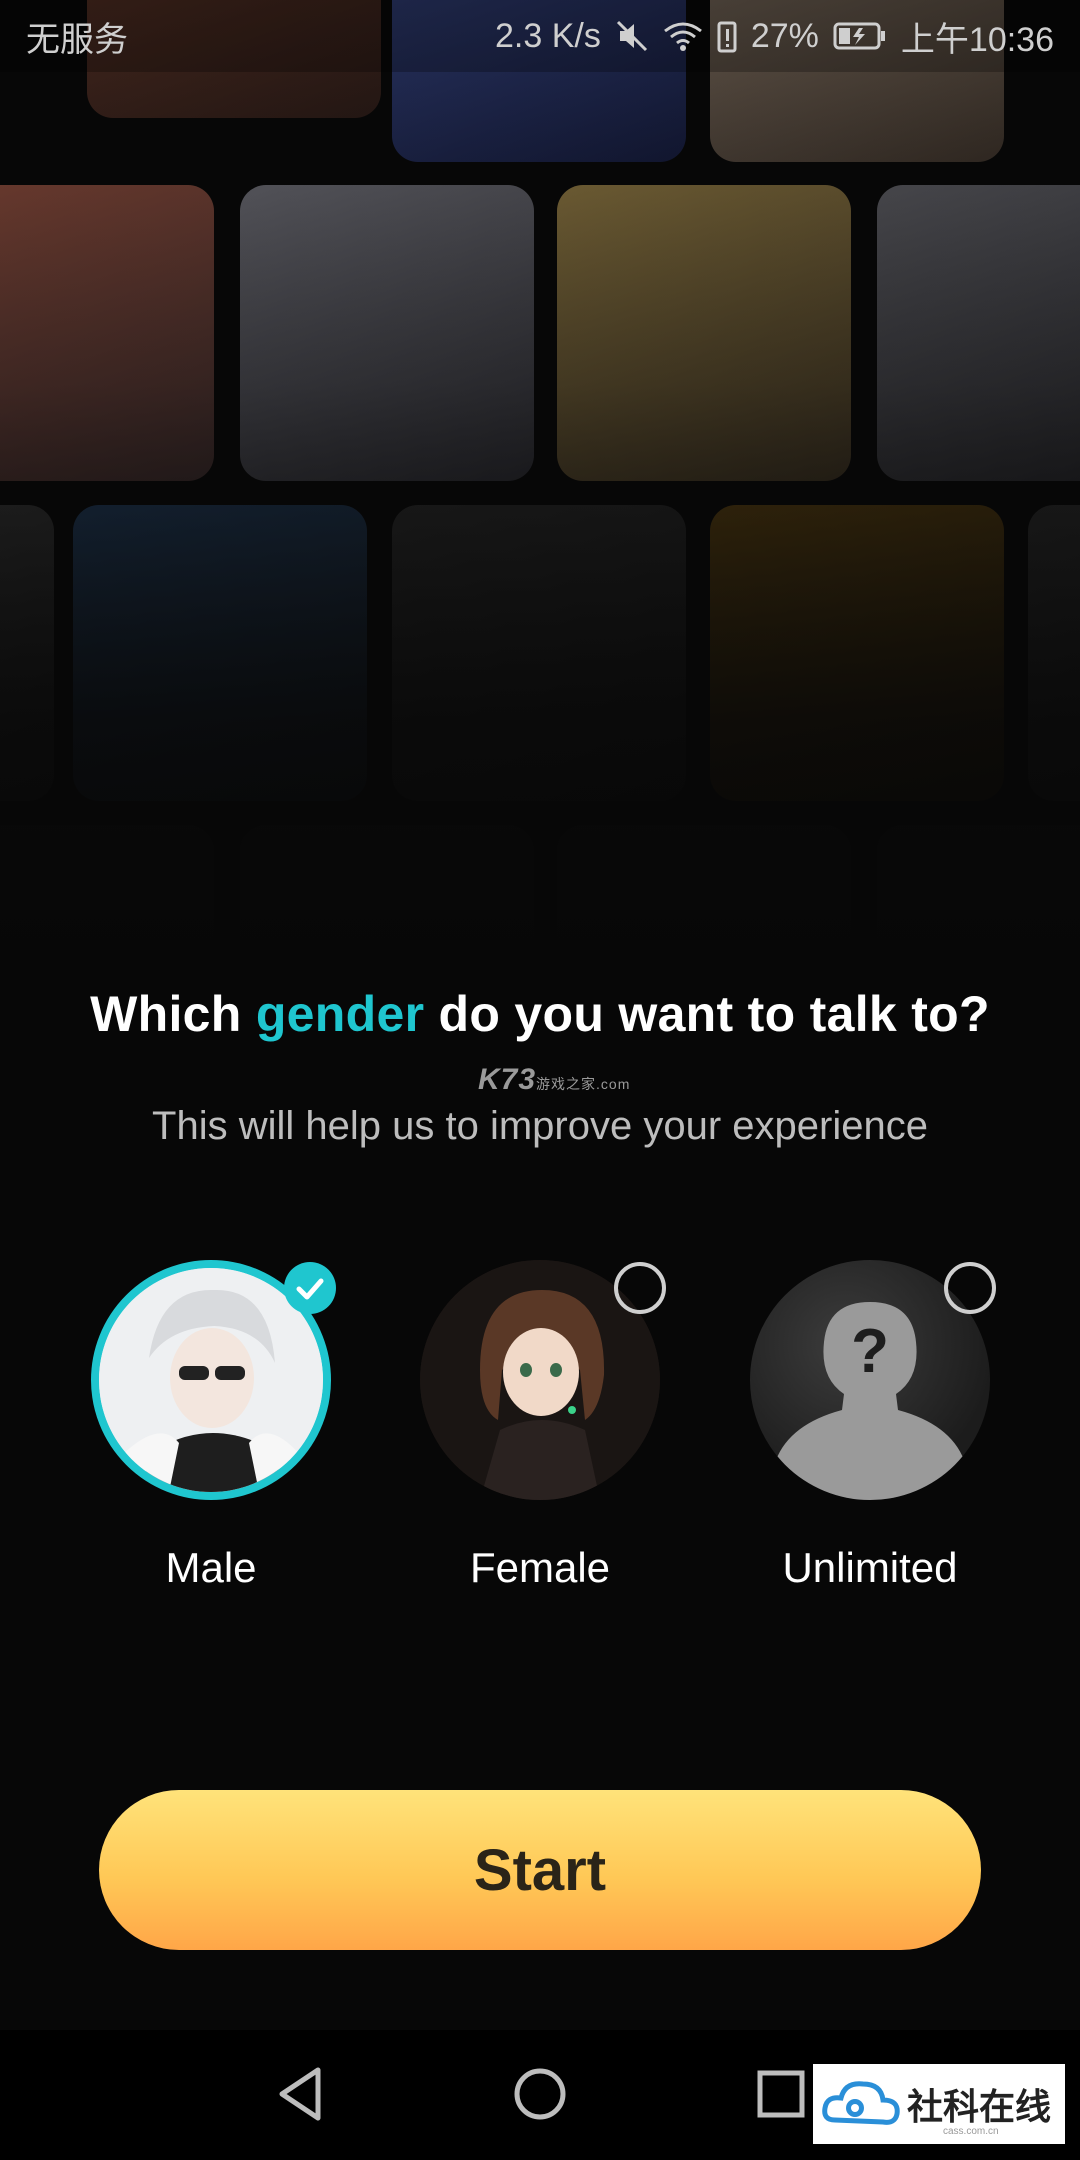 This screenshot has width=1080, height=2160. I want to click on status-bar: 无服务 2.3 K/s 27% 上午10:36, so click(540, 36).